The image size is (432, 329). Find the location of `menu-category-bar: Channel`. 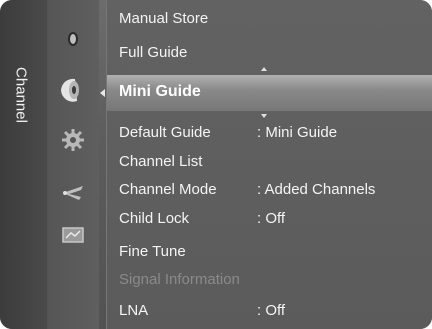

menu-category-bar: Channel is located at coordinates (23, 164).